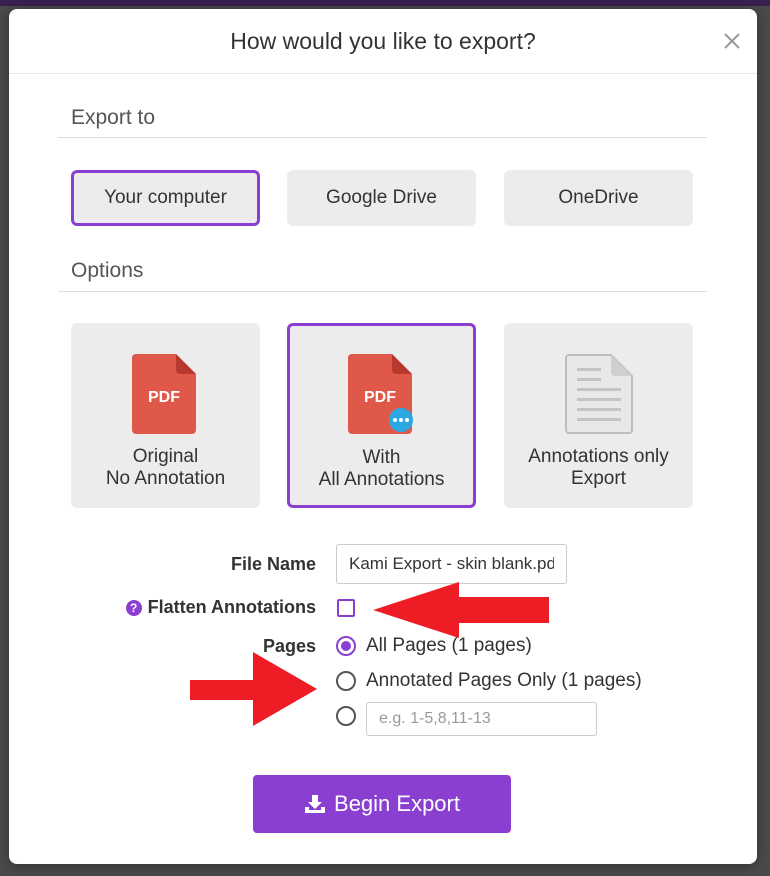 Image resolution: width=770 pixels, height=876 pixels. What do you see at coordinates (461, 610) in the screenshot?
I see `left-pointing-arrow-icon` at bounding box center [461, 610].